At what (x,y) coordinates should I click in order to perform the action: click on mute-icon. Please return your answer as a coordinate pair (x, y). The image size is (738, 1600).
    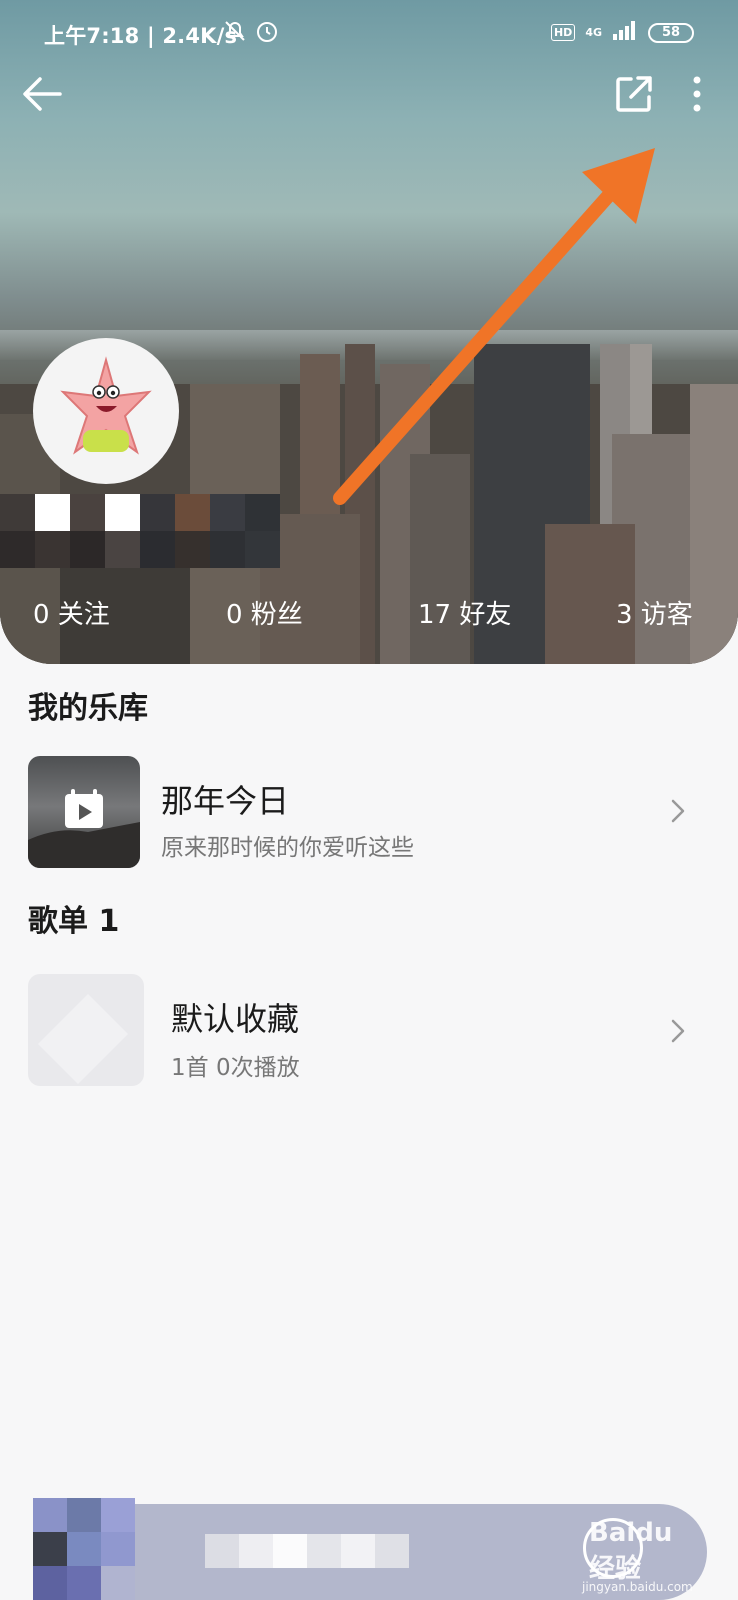
    Looking at the image, I should click on (235, 33).